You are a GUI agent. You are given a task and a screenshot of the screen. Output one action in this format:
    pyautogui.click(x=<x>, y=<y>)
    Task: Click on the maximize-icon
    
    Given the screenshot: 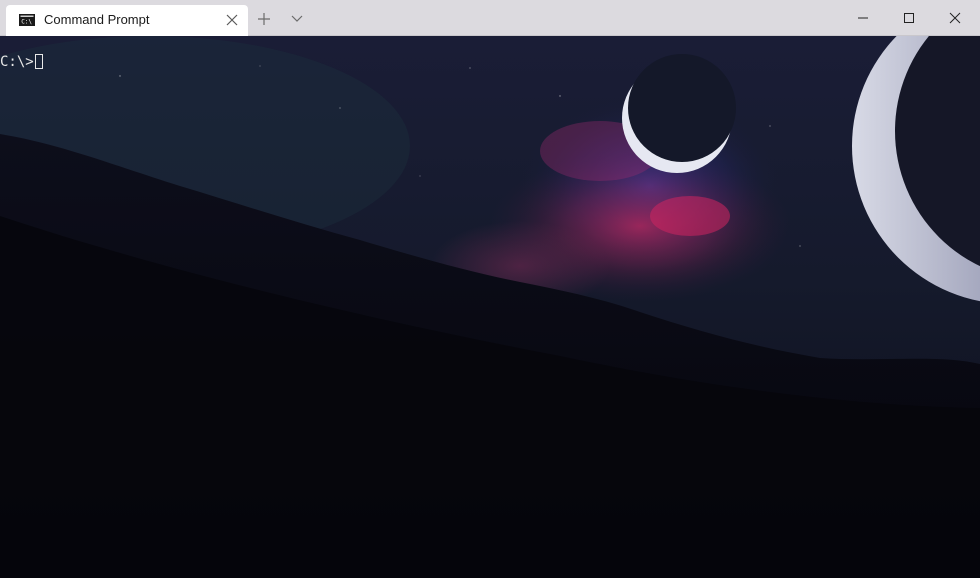 What is the action you would take?
    pyautogui.click(x=909, y=18)
    